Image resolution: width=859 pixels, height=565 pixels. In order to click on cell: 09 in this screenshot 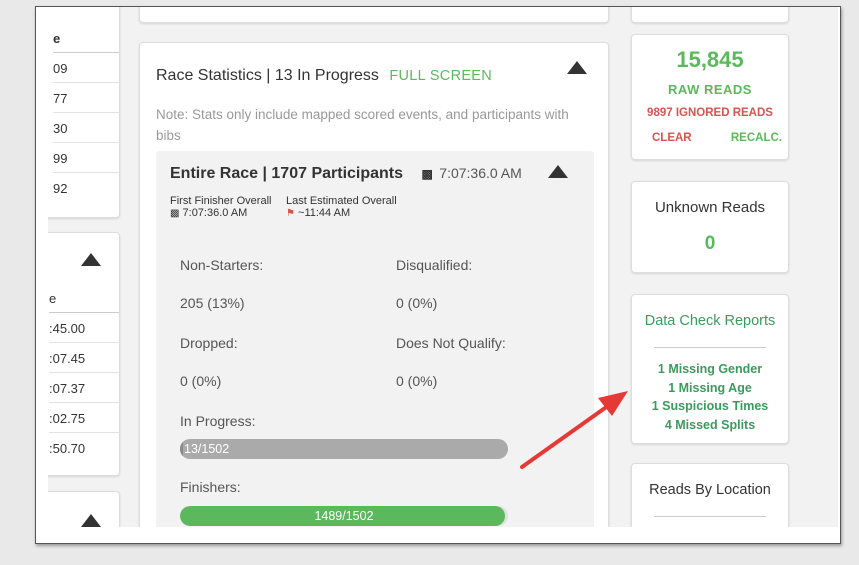, I will do `click(60, 68)`.